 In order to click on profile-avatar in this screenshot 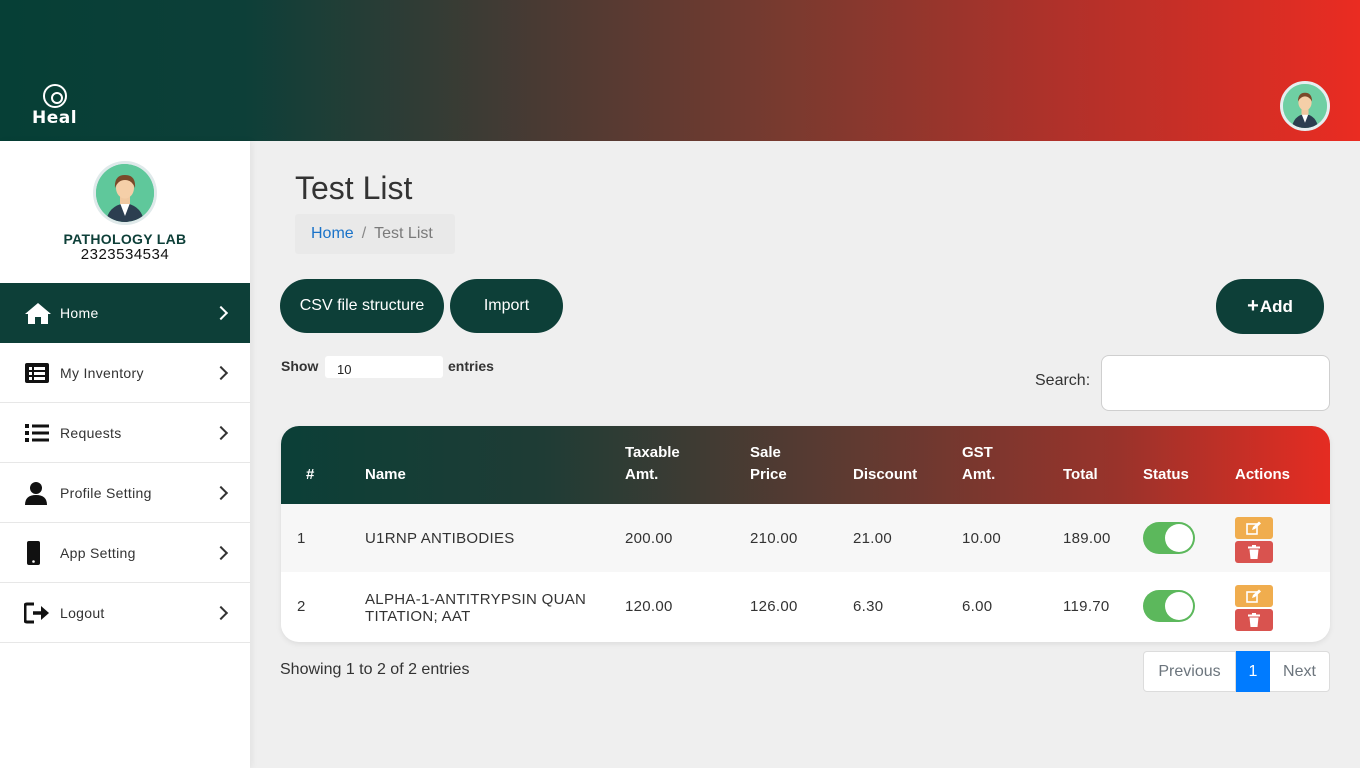, I will do `click(125, 193)`.